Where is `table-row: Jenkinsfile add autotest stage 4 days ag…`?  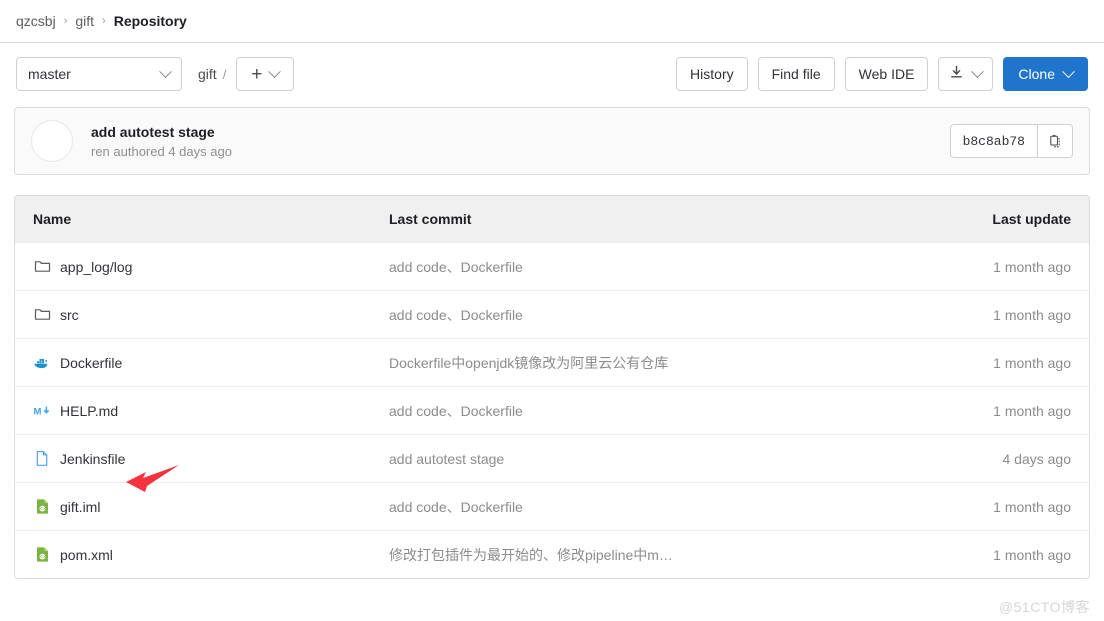 table-row: Jenkinsfile add autotest stage 4 days ag… is located at coordinates (552, 458).